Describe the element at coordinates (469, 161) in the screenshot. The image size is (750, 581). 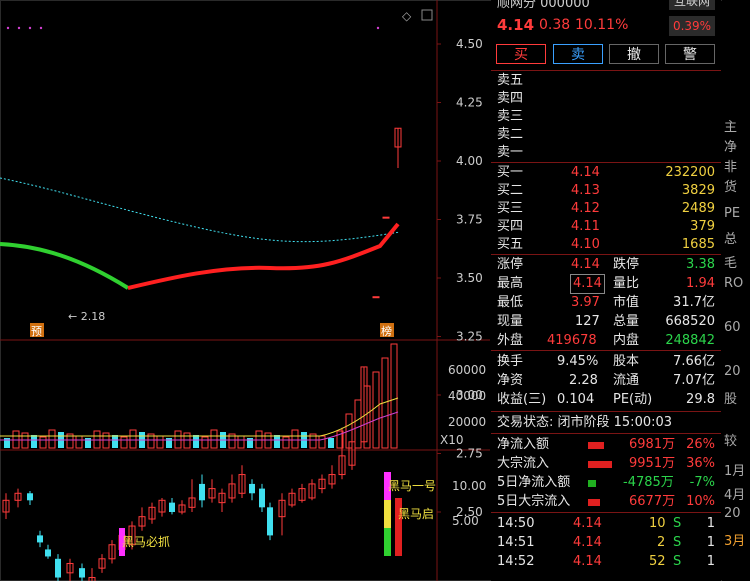
I see `price-axis-label: 4.00` at that location.